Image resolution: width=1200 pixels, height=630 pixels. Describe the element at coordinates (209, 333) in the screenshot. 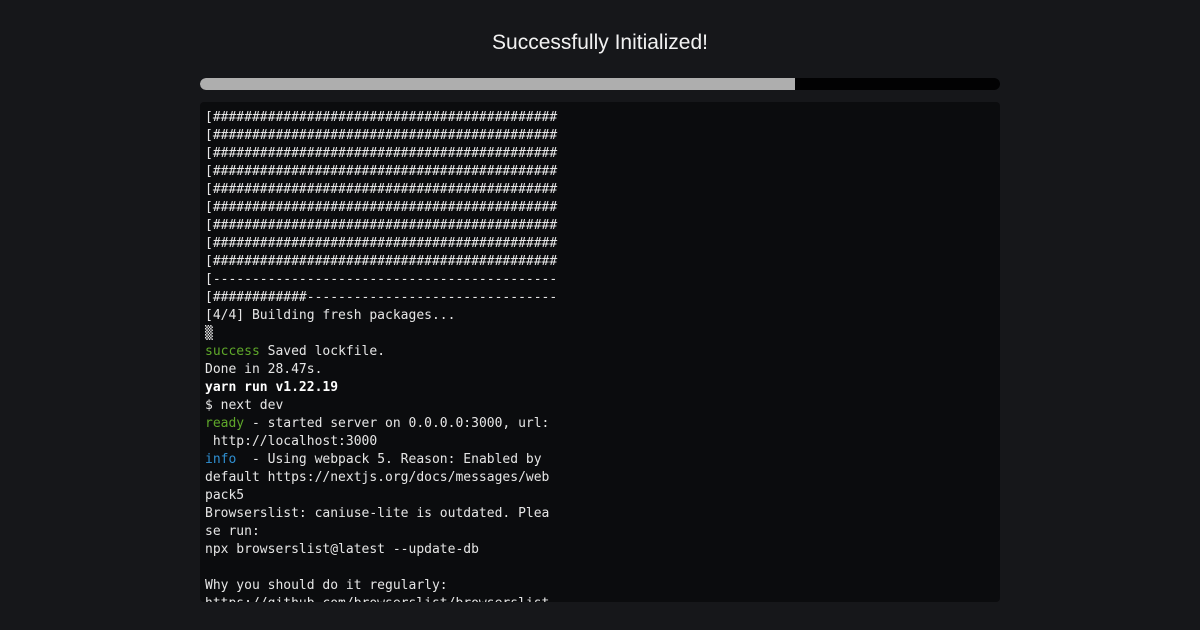

I see `terminal-line-segment: ▒` at that location.